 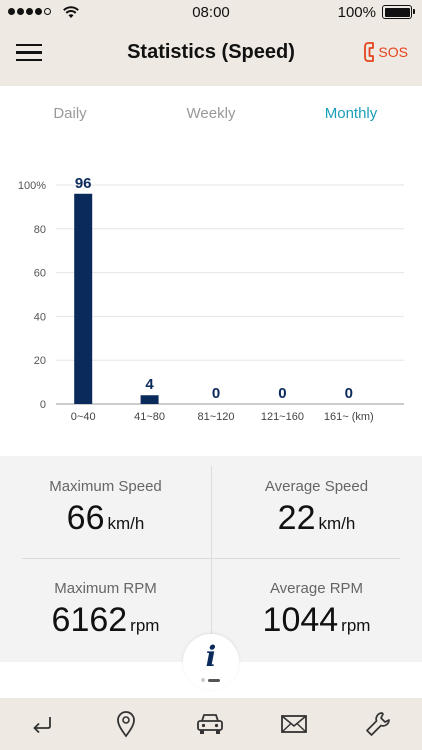 I want to click on avg-speed-unit: km/h, so click(x=337, y=523).